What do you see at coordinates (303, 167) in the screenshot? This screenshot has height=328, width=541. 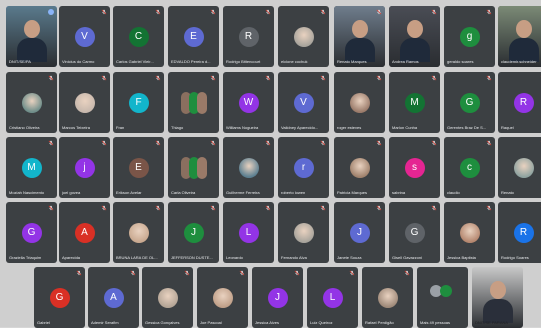 I see `participant-tile: r roberto lowen` at bounding box center [303, 167].